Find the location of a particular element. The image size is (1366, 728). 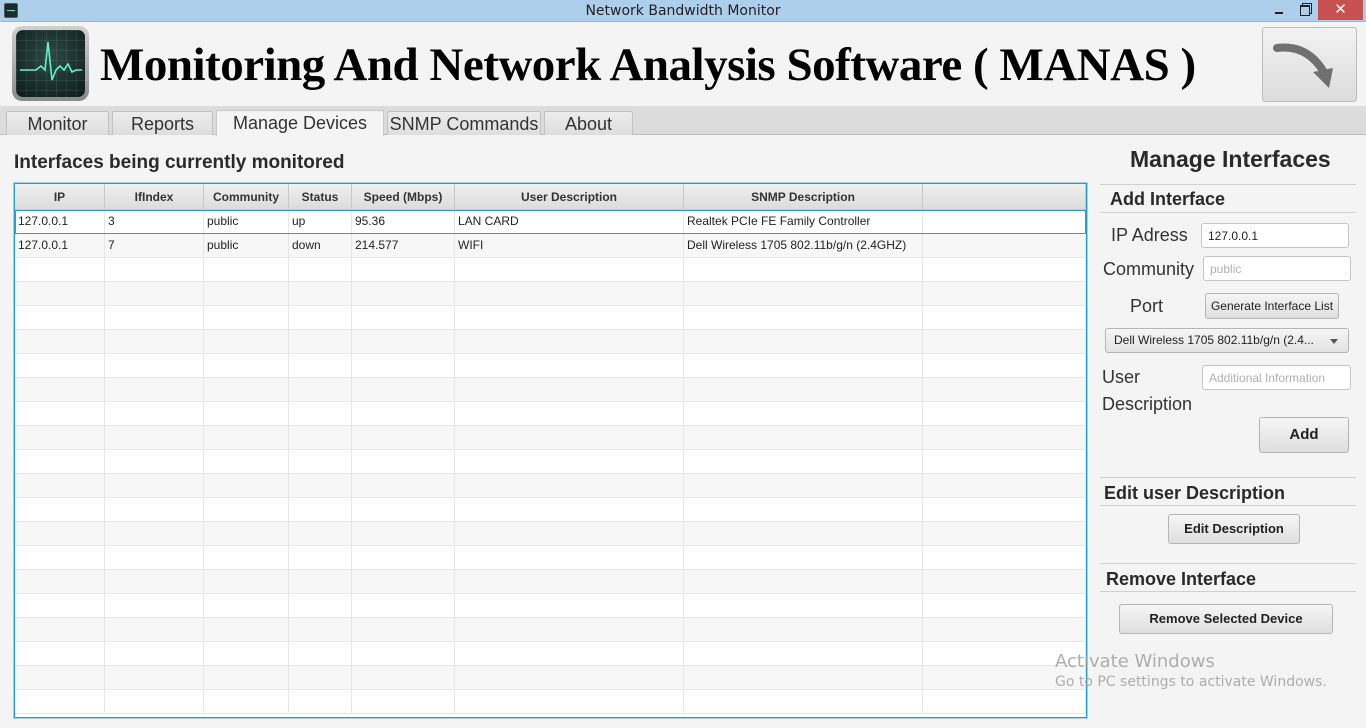

community-input is located at coordinates (1277, 268).